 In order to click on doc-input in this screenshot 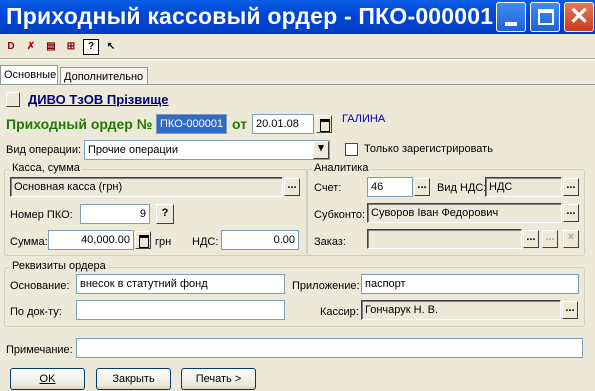, I will do `click(180, 310)`.